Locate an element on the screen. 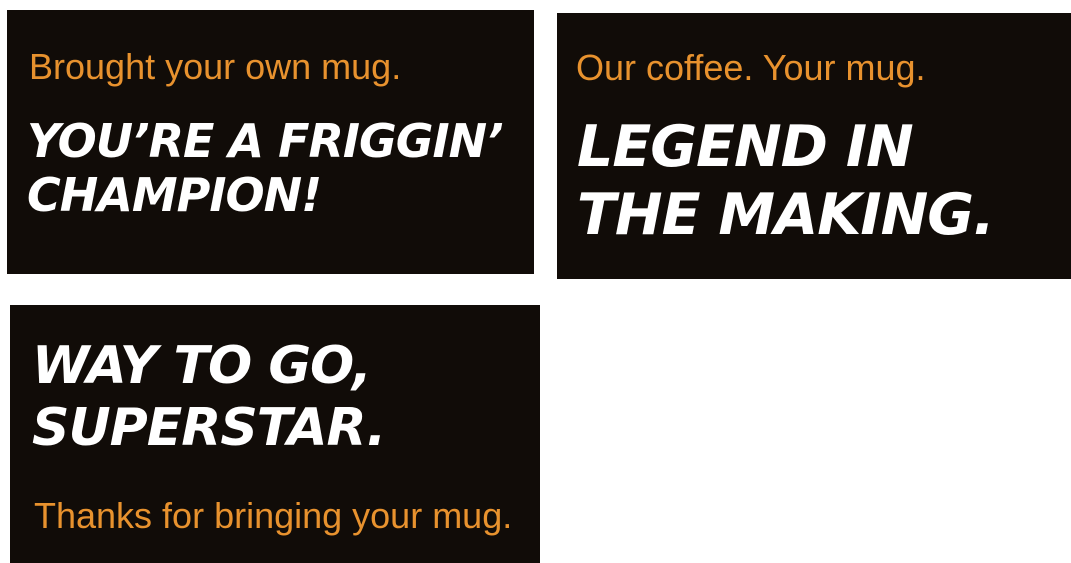 The image size is (1071, 563). card-headline: WAY TO GO, SUPERSTAR. is located at coordinates (209, 397).